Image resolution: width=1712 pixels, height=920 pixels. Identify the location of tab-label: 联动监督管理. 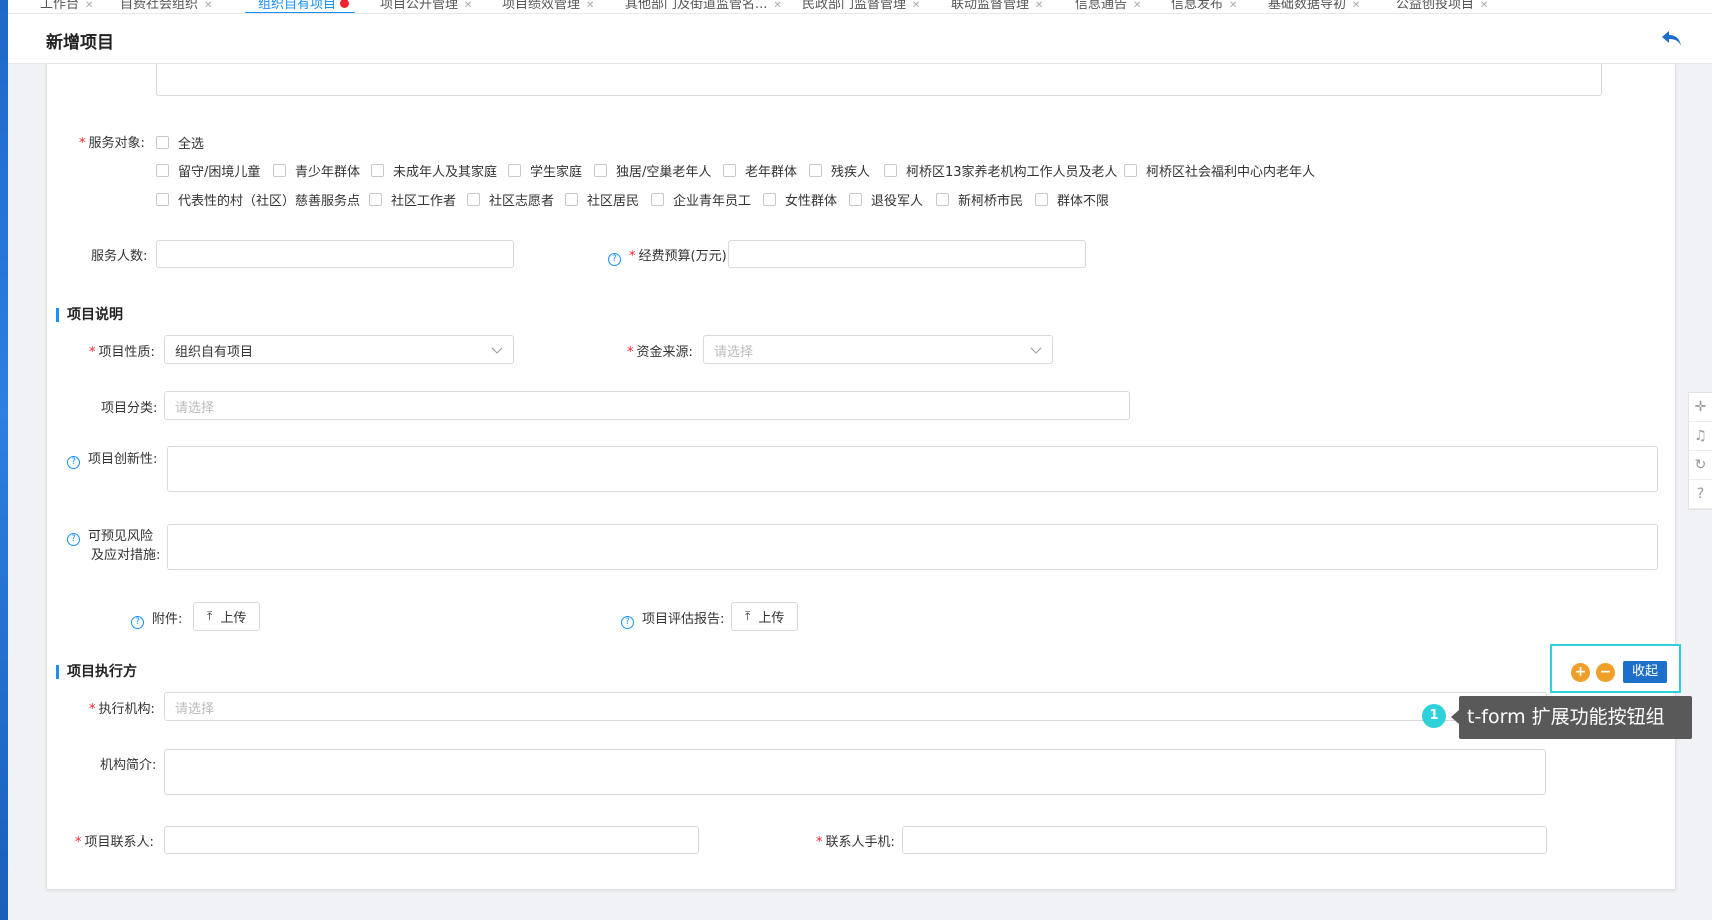
(990, 6).